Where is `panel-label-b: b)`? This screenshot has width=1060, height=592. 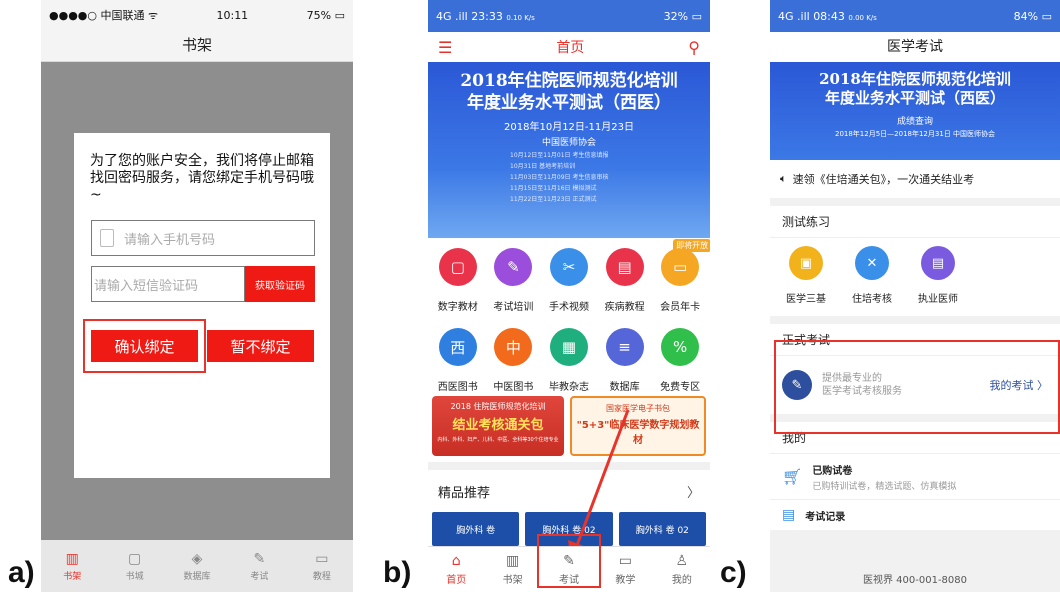 panel-label-b: b) is located at coordinates (397, 572).